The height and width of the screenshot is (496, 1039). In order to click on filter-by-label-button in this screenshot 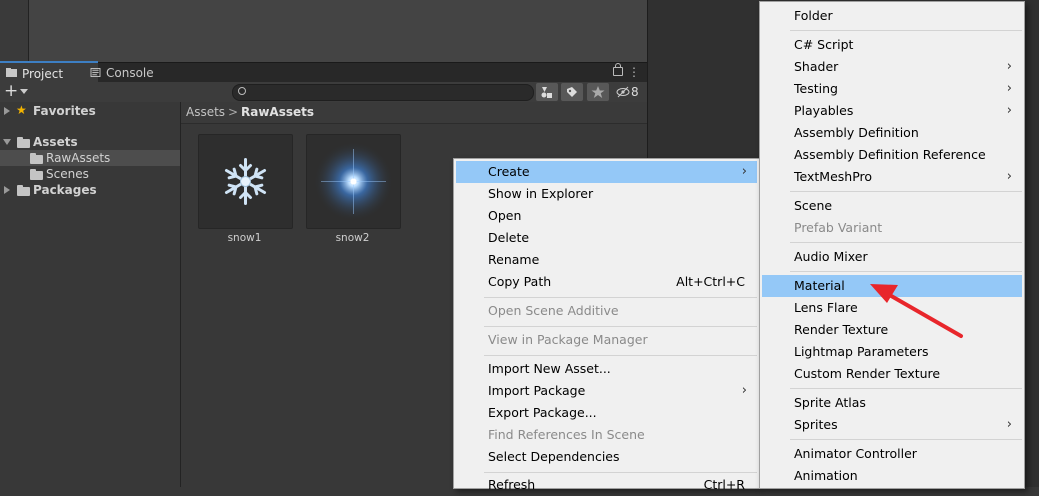, I will do `click(572, 92)`.